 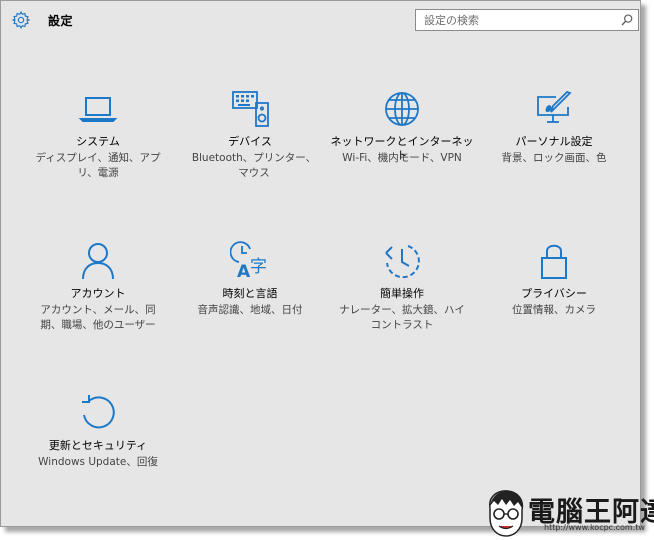 I want to click on ease-of-access-icon, so click(x=402, y=262).